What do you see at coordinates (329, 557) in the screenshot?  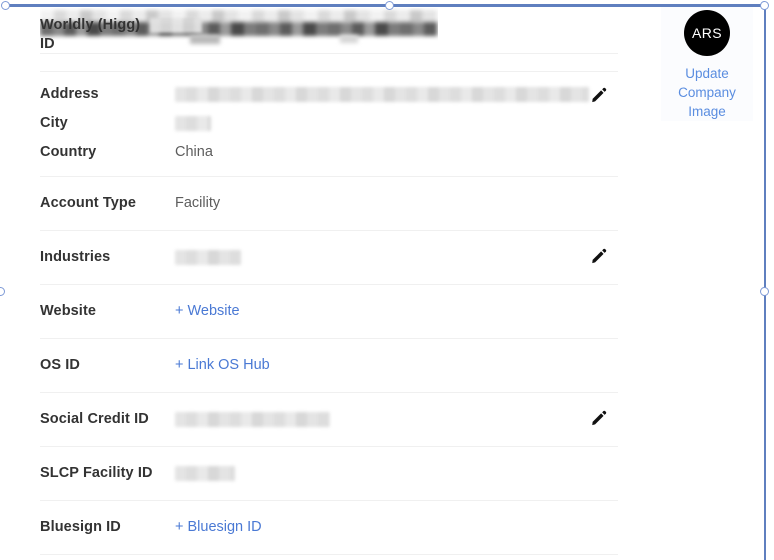 I see `detail-row: ZDHC ID+ ZDHC ID` at bounding box center [329, 557].